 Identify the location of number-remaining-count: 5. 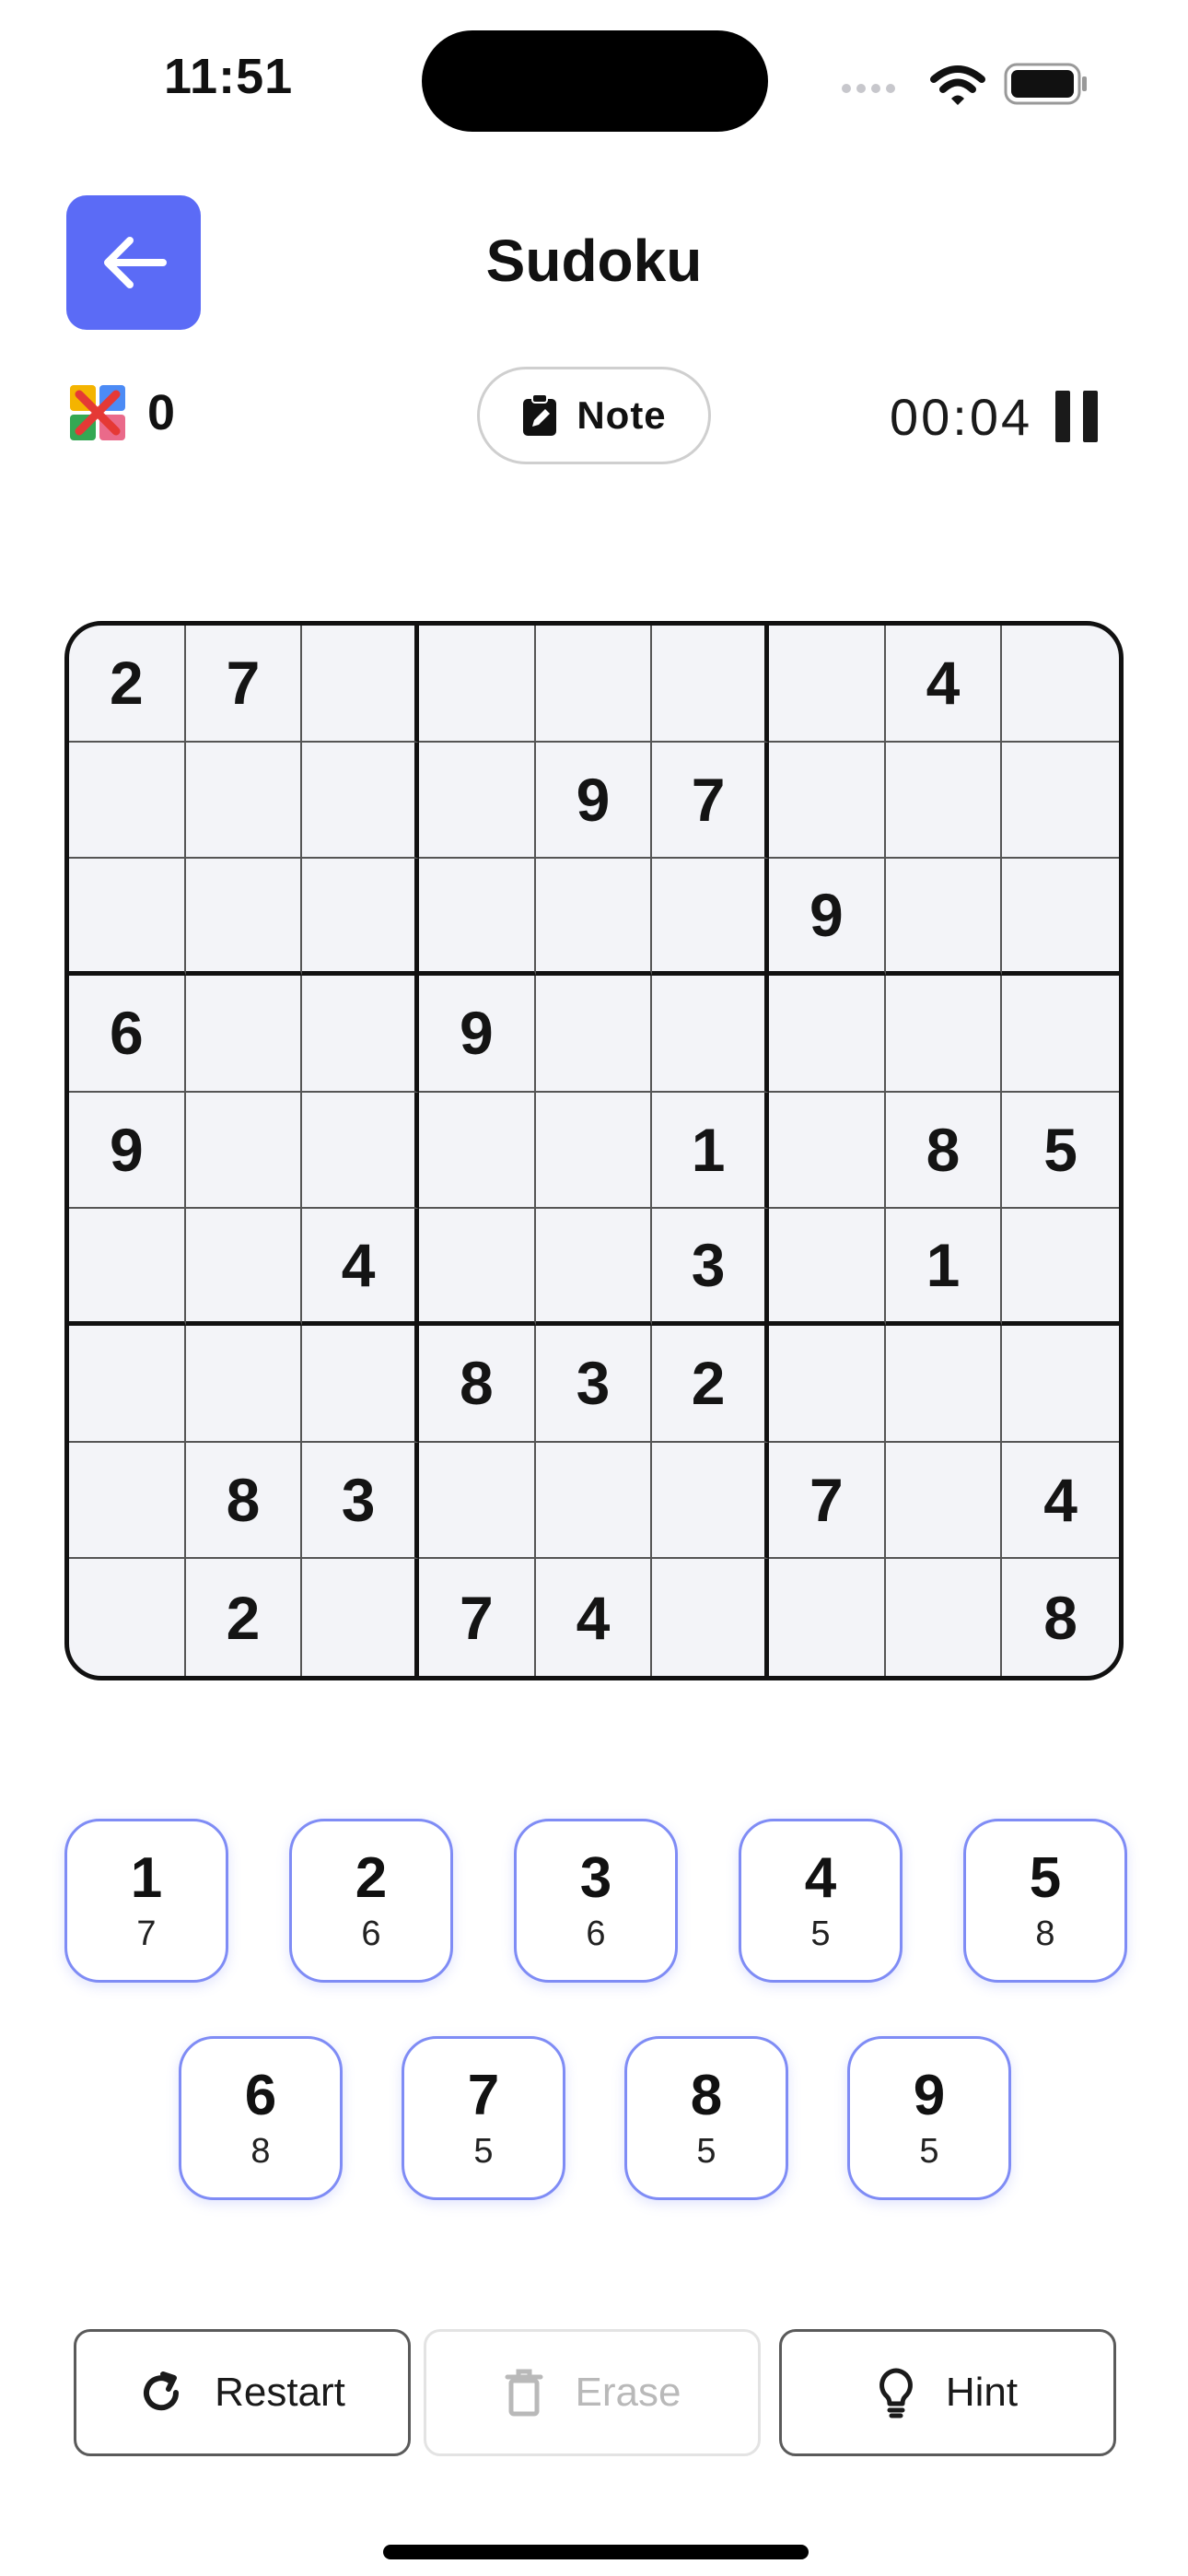
(821, 1934).